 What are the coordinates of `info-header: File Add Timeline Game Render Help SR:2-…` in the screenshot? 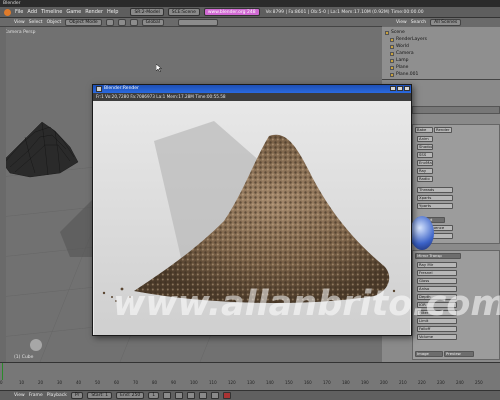 It's located at (250, 12).